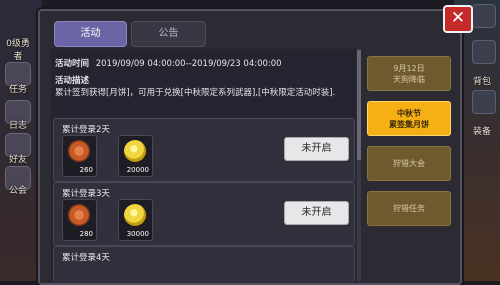 This screenshot has width=500, height=285. I want to click on event-button-hunting-task: 狩猎任务, so click(409, 208).